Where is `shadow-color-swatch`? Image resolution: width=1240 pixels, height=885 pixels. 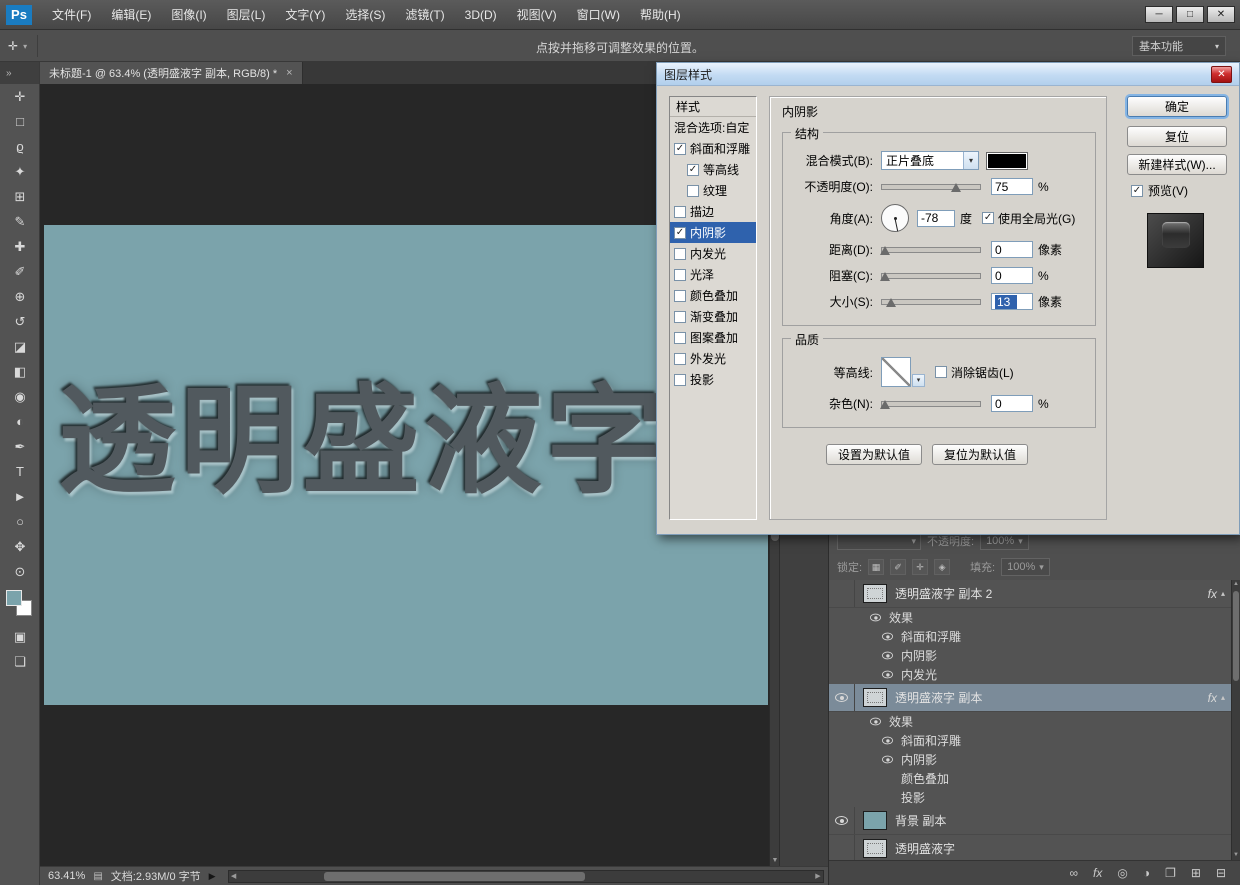
shadow-color-swatch is located at coordinates (1007, 160).